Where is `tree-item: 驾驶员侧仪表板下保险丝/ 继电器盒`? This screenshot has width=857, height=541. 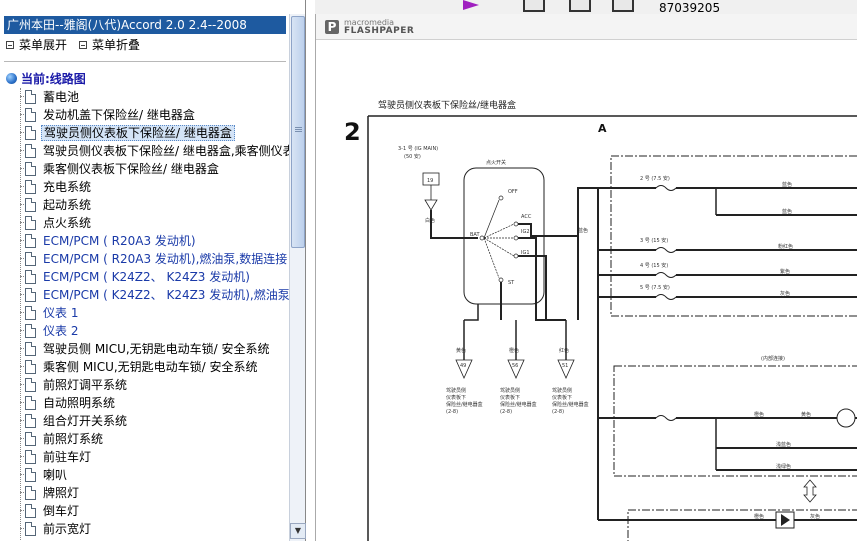
tree-item: 驾驶员侧仪表板下保险丝/ 继电器盒 is located at coordinates (147, 133).